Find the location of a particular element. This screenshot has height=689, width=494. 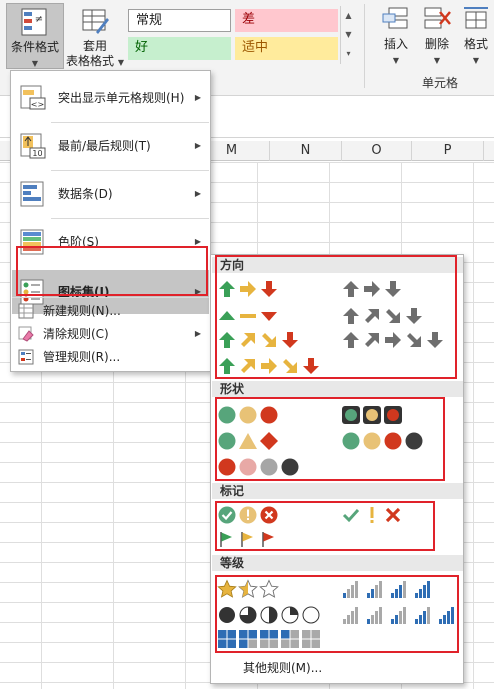

highlight-cells-icon: <> is located at coordinates (33, 97).